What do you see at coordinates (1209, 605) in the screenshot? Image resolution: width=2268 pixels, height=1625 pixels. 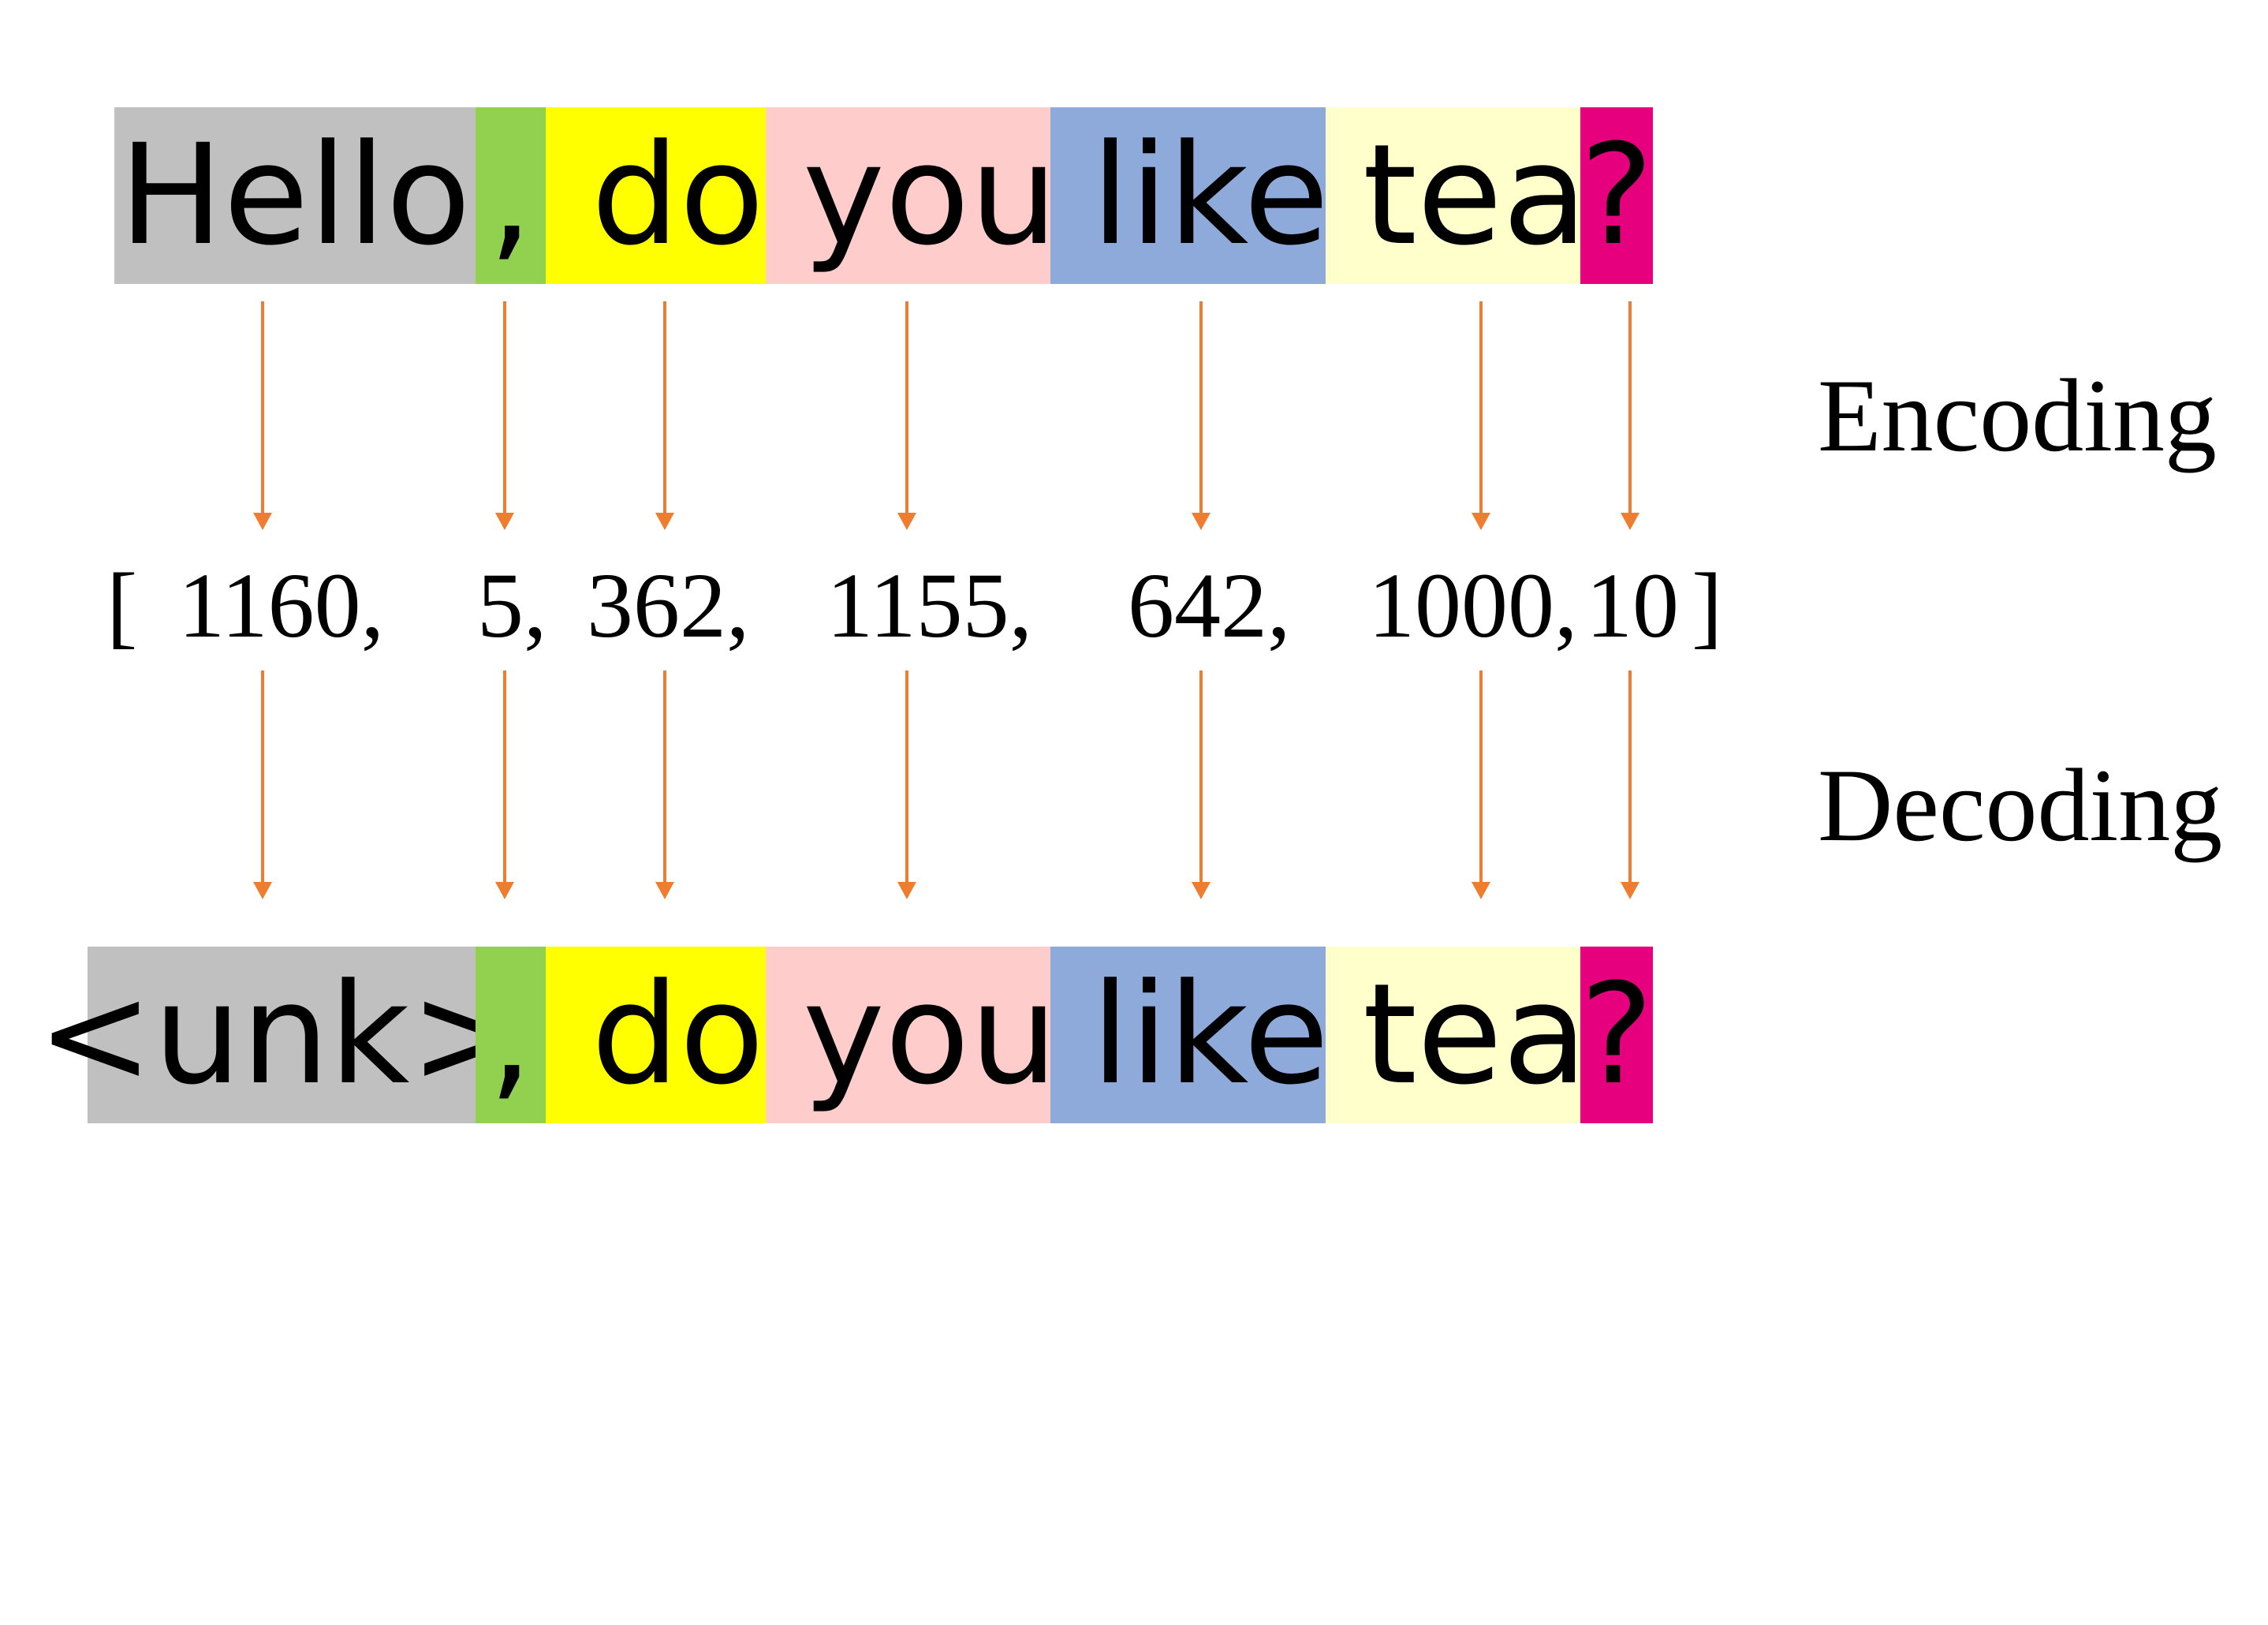 I see `token-id-like: 642,` at bounding box center [1209, 605].